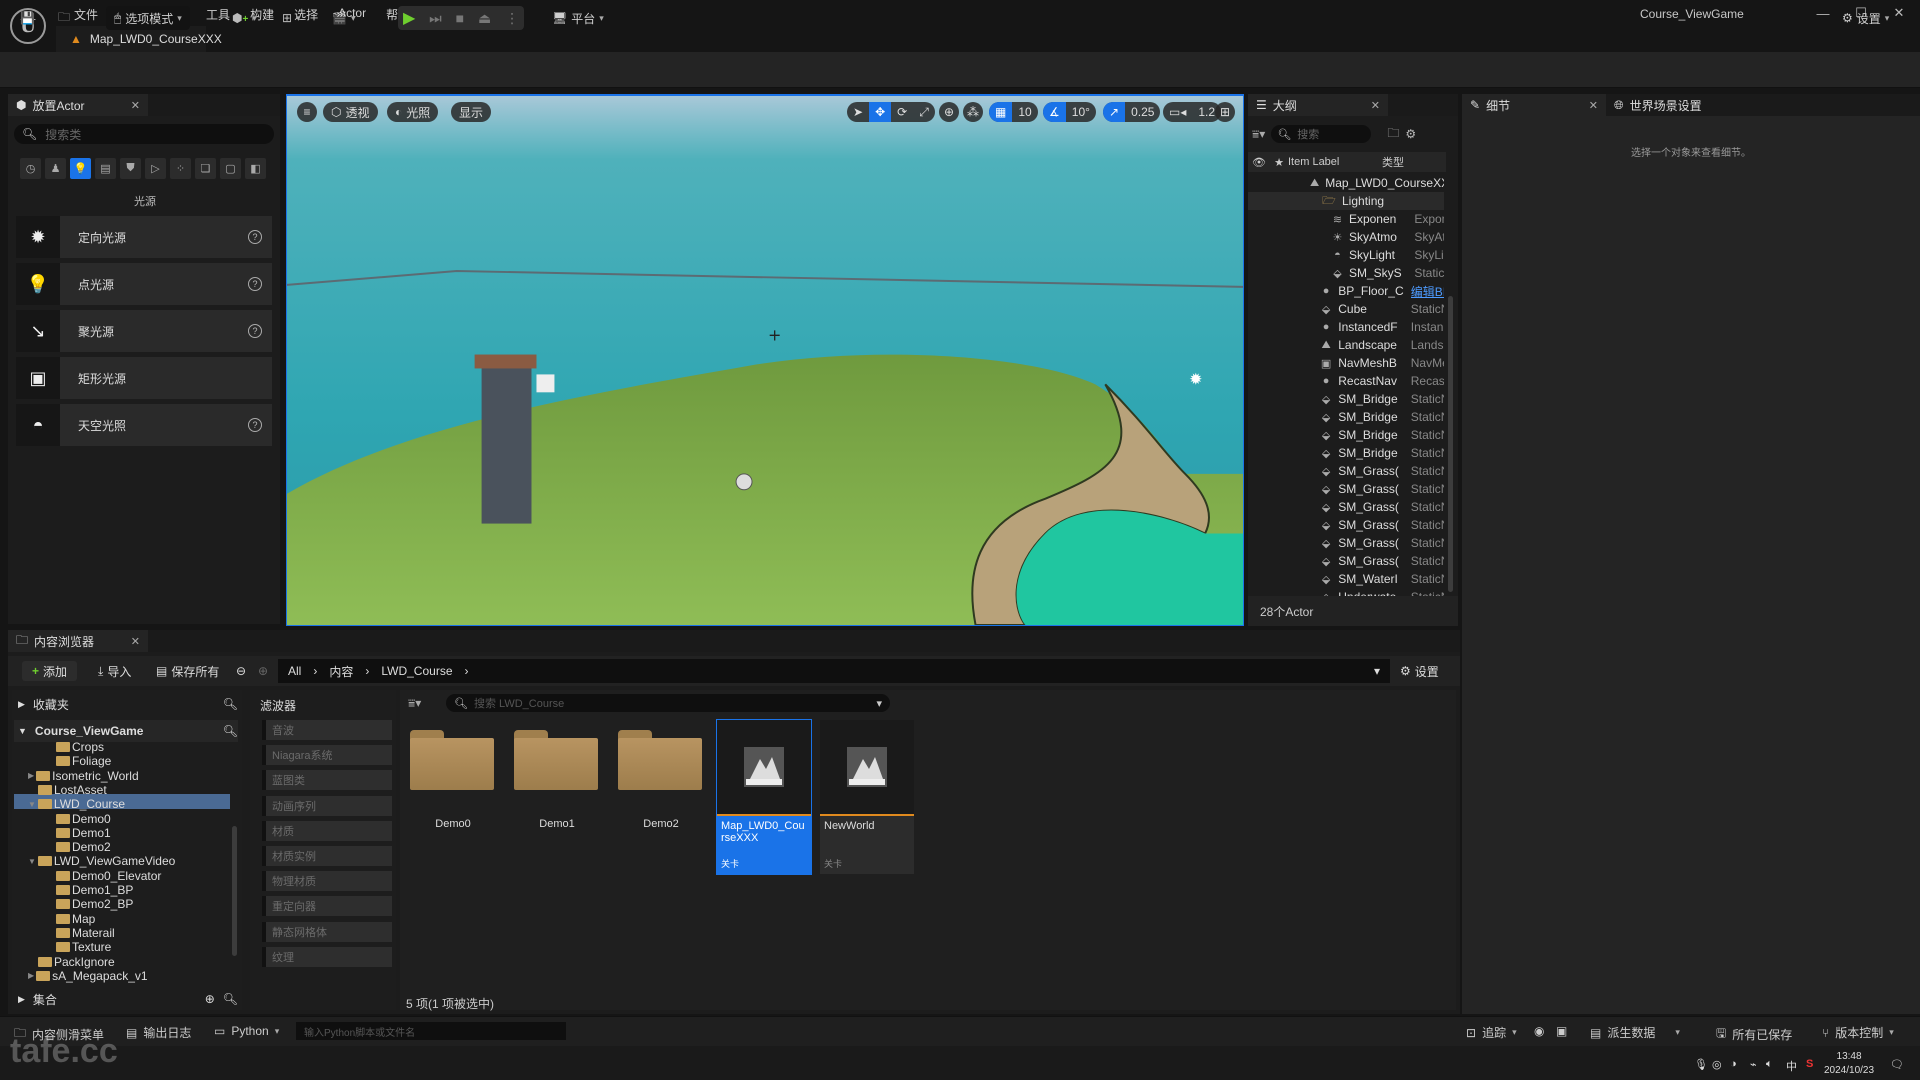 Image resolution: width=1920 pixels, height=1080 pixels. Describe the element at coordinates (180, 168) in the screenshot. I see `volumes-icon: ⁘` at that location.